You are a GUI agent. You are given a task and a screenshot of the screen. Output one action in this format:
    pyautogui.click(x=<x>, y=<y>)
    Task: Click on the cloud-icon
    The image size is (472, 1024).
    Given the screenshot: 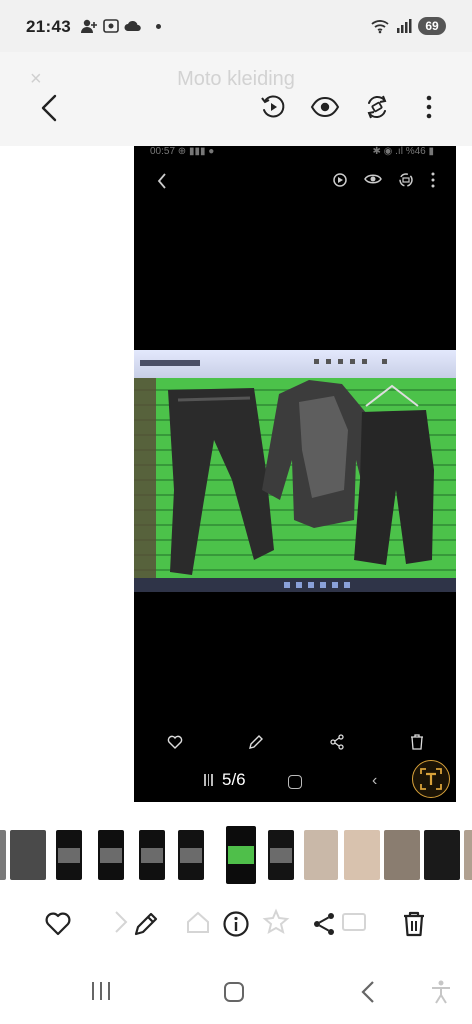 What is the action you would take?
    pyautogui.click(x=132, y=25)
    